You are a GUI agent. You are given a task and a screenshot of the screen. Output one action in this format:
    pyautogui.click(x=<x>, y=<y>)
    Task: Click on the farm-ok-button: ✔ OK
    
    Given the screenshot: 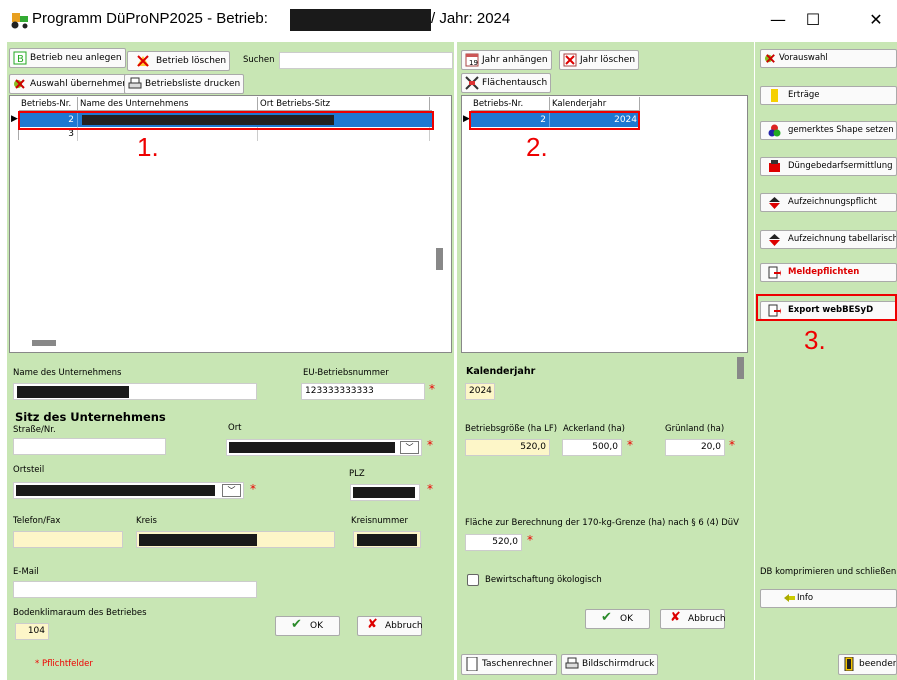 What is the action you would take?
    pyautogui.click(x=307, y=626)
    